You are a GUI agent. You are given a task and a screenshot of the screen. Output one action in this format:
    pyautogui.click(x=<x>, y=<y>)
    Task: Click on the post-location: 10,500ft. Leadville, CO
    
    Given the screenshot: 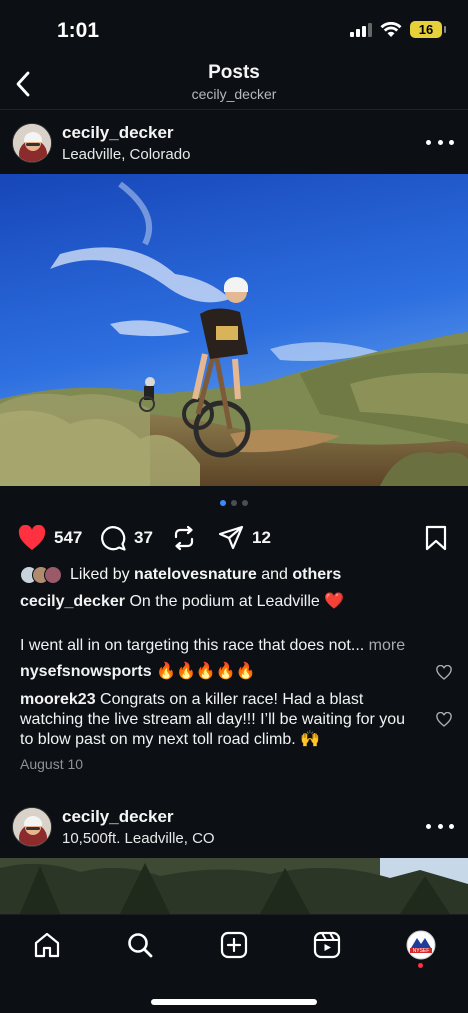 What is the action you would take?
    pyautogui.click(x=138, y=838)
    